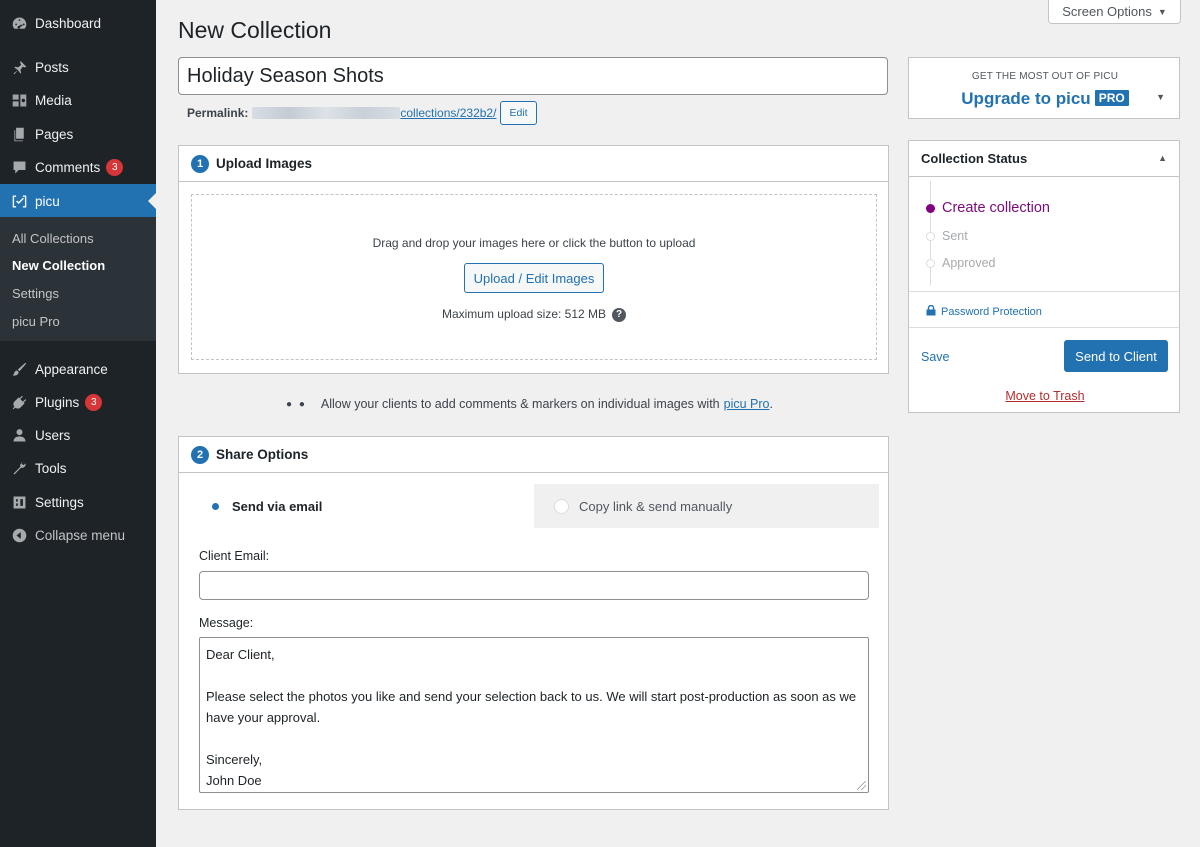 This screenshot has width=1200, height=847. Describe the element at coordinates (277, 506) in the screenshot. I see `tab-label: Send via email` at that location.